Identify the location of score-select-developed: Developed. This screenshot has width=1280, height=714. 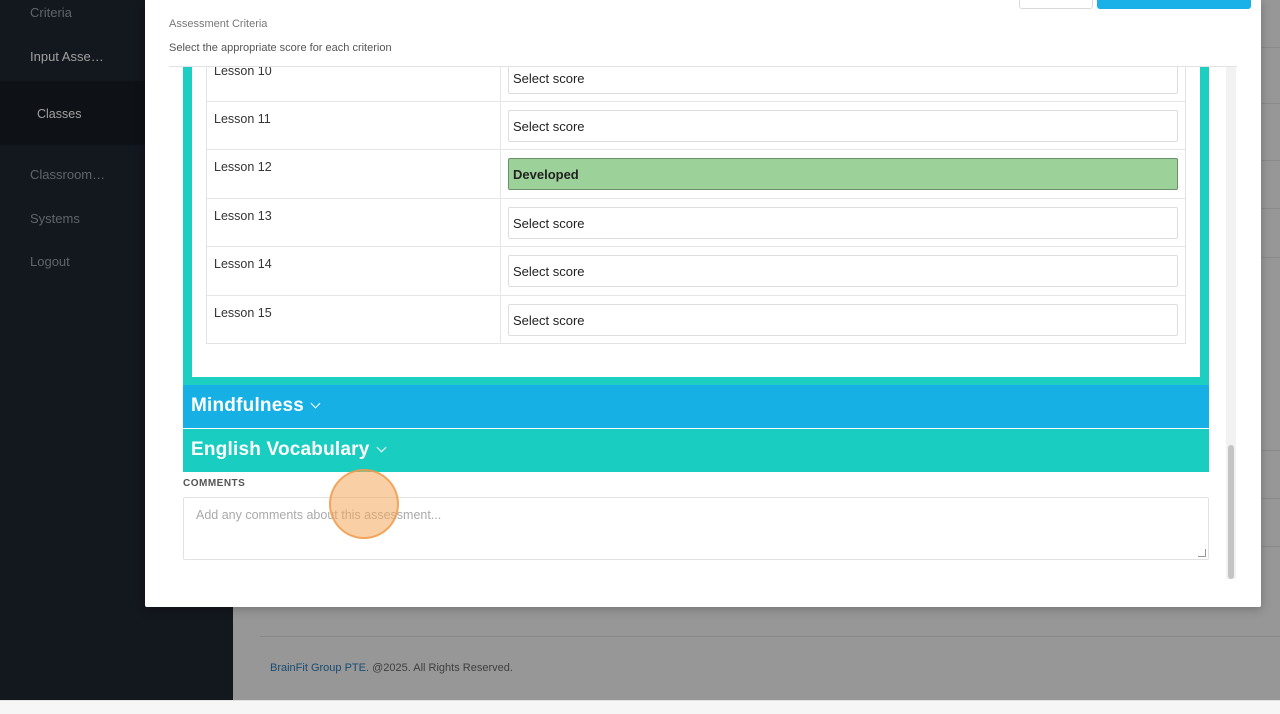
(843, 174).